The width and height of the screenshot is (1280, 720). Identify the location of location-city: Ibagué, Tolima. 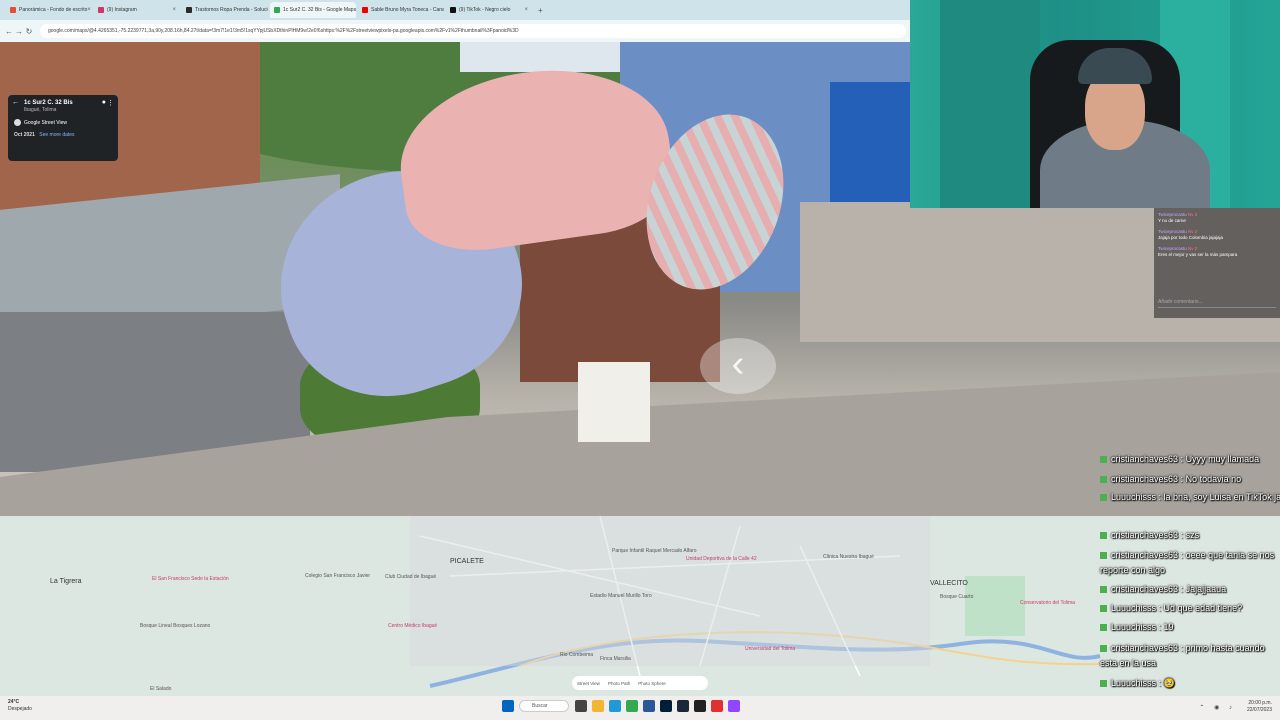
(40, 110).